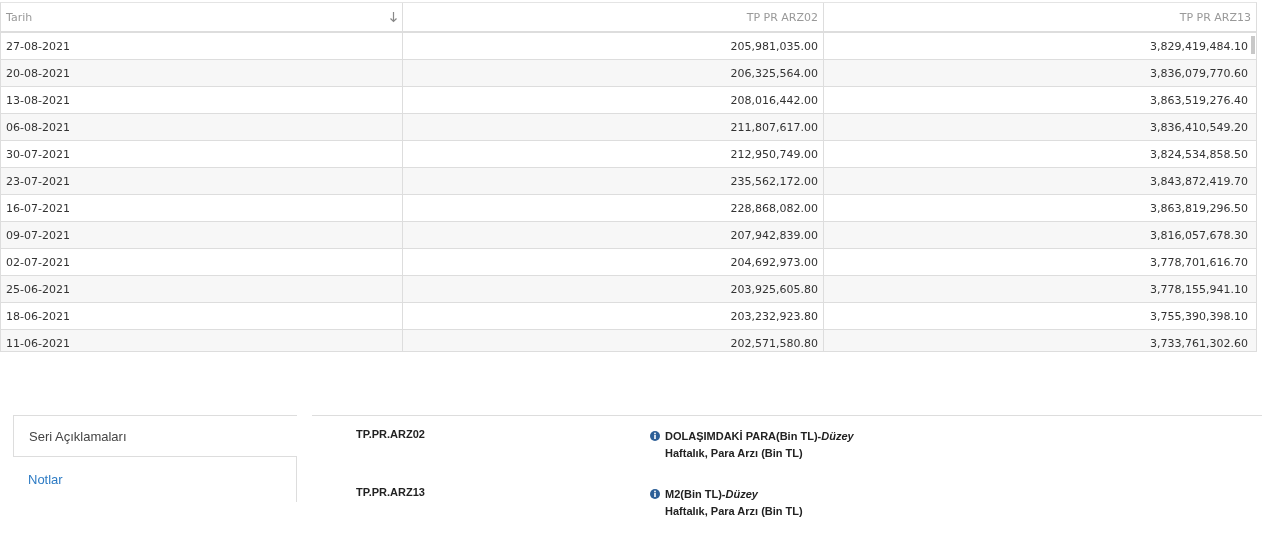 Image resolution: width=1262 pixels, height=540 pixels. What do you see at coordinates (613, 17) in the screenshot?
I see `column-header: TP PR ARZ02` at bounding box center [613, 17].